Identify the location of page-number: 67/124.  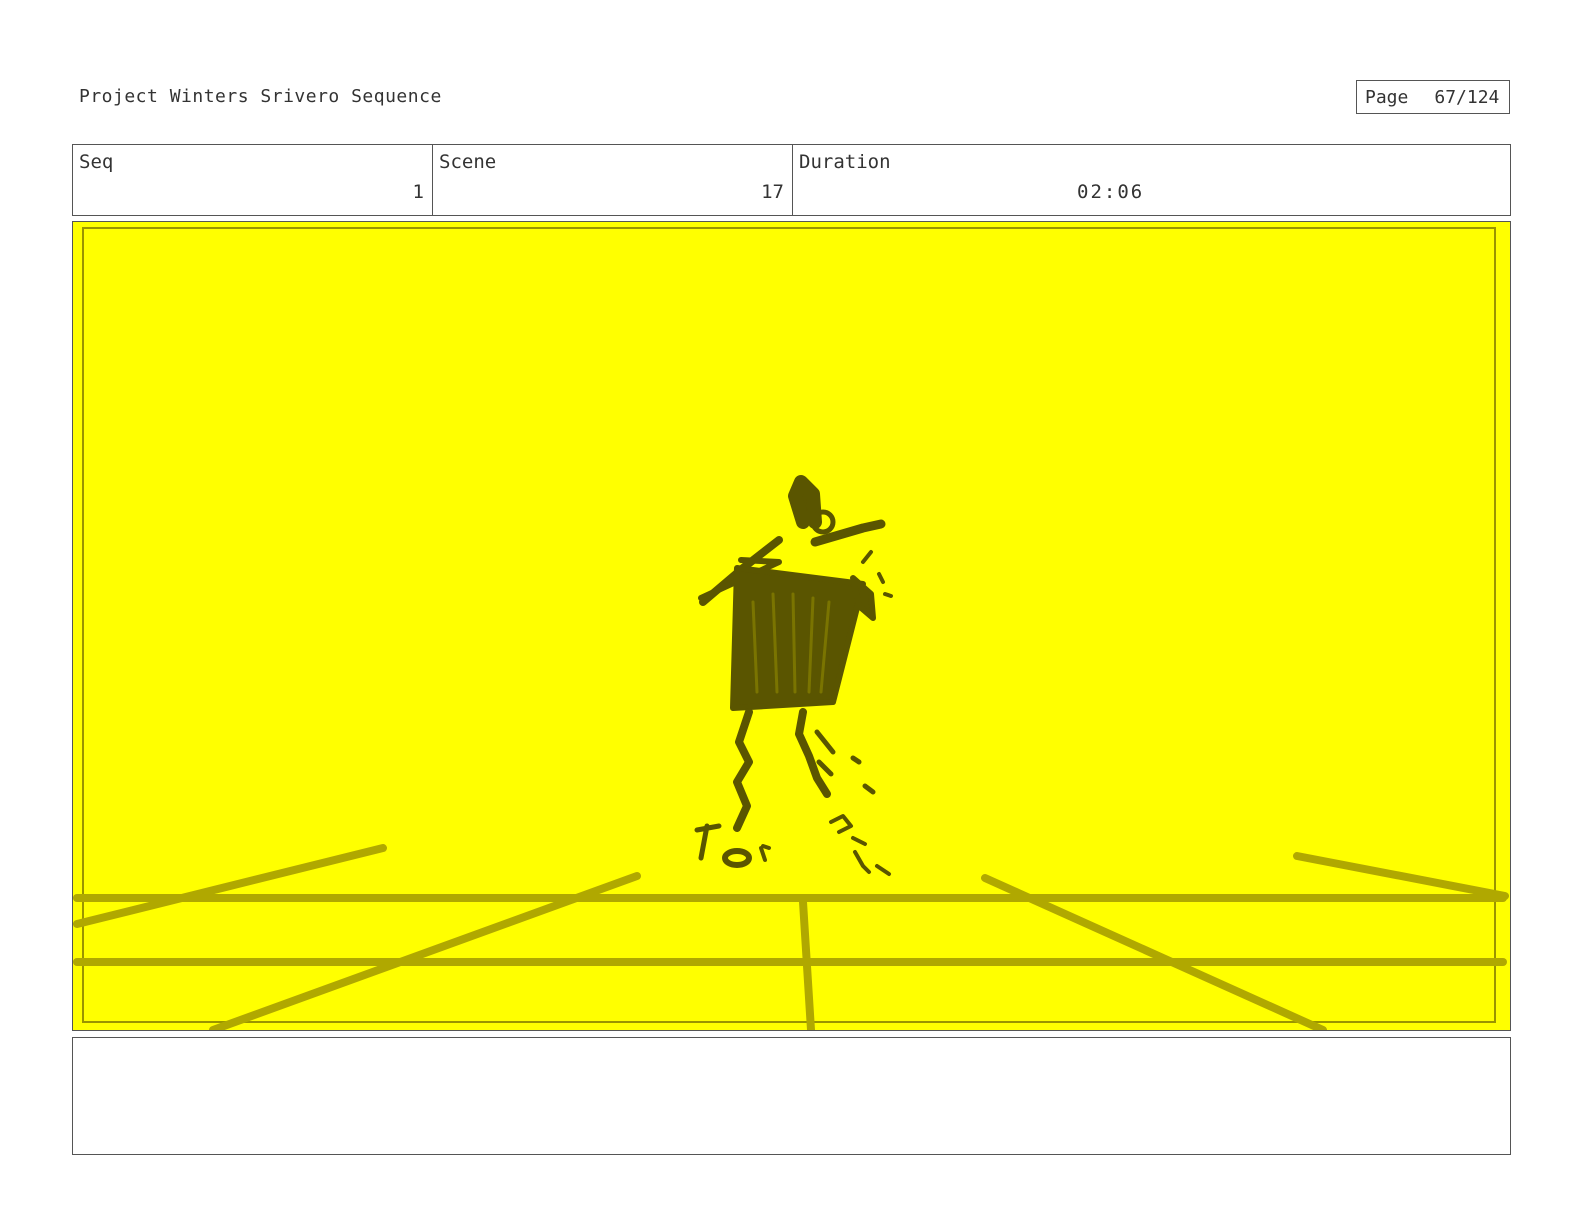
(1467, 97).